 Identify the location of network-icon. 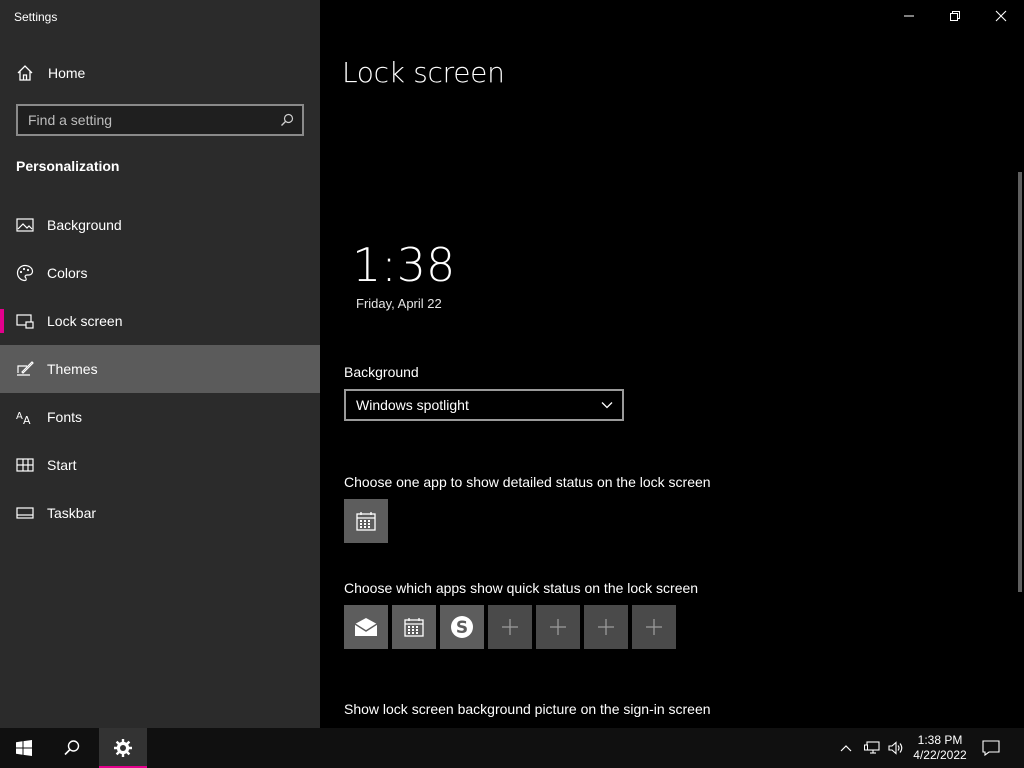
(872, 747).